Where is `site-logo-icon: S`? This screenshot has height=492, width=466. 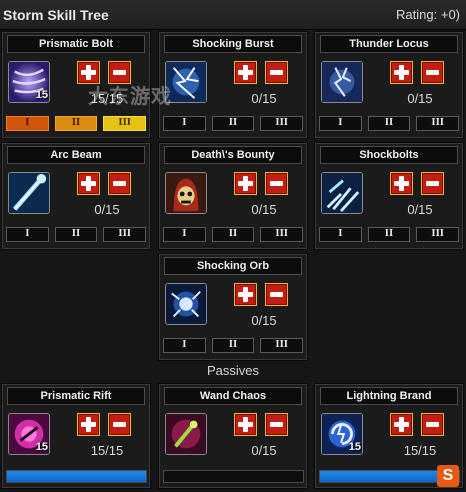
site-logo-icon: S is located at coordinates (448, 476).